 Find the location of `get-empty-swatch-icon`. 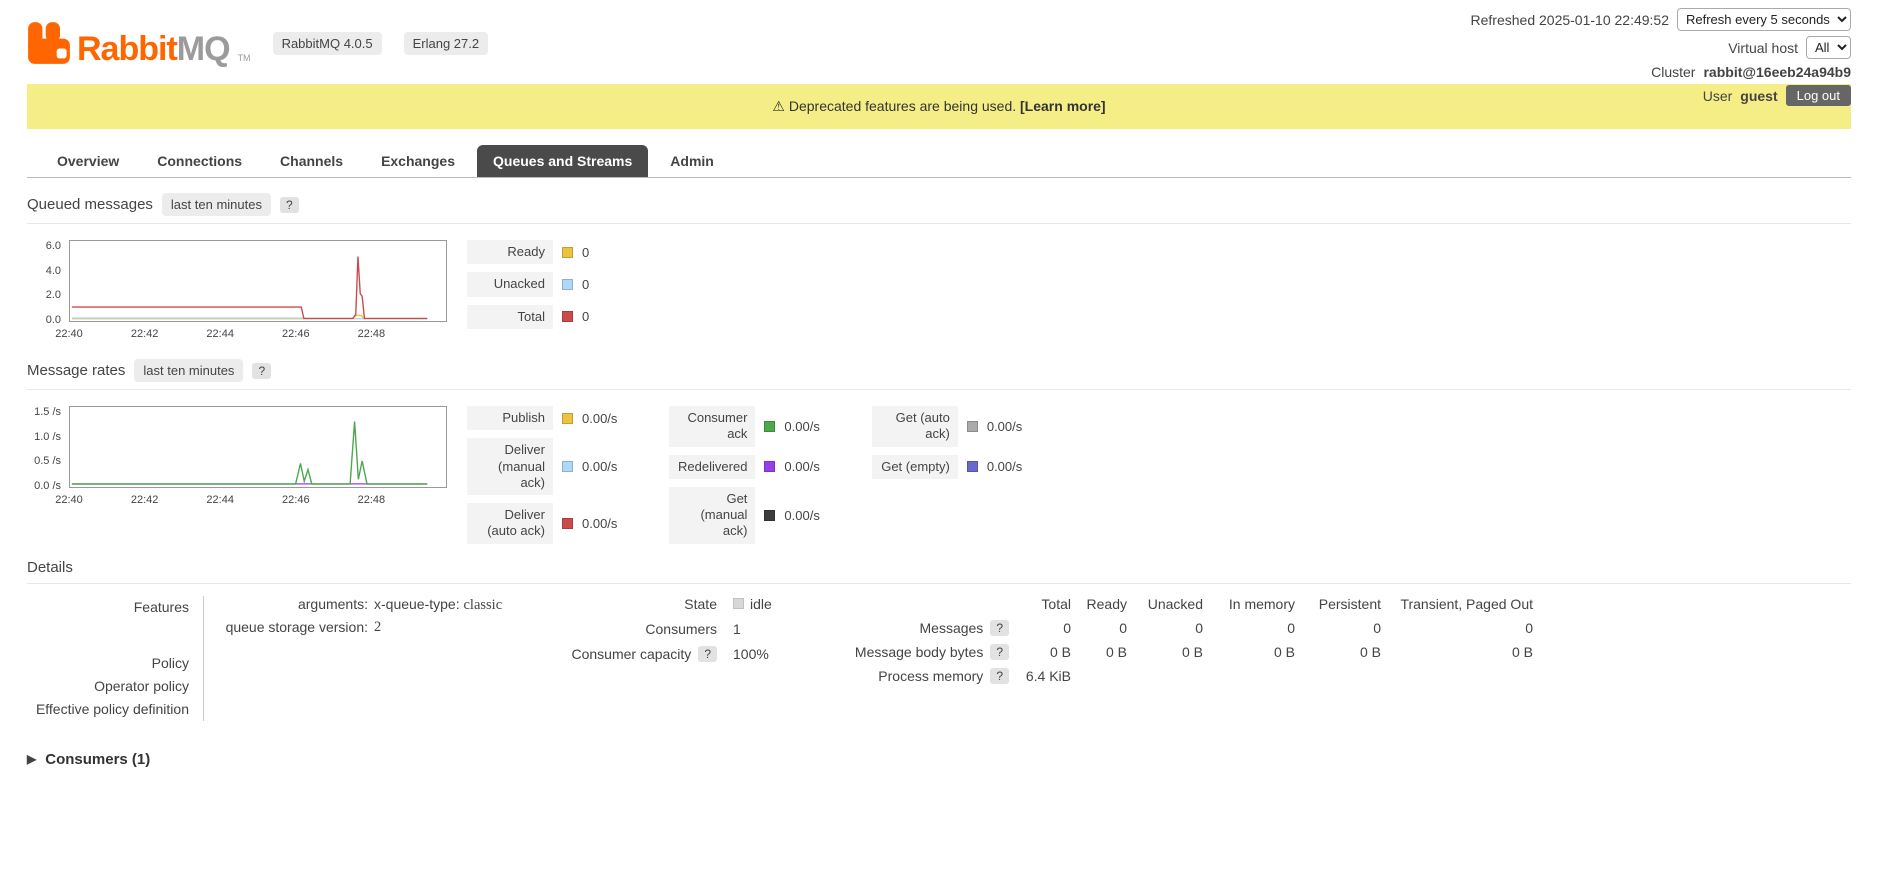

get-empty-swatch-icon is located at coordinates (972, 467).